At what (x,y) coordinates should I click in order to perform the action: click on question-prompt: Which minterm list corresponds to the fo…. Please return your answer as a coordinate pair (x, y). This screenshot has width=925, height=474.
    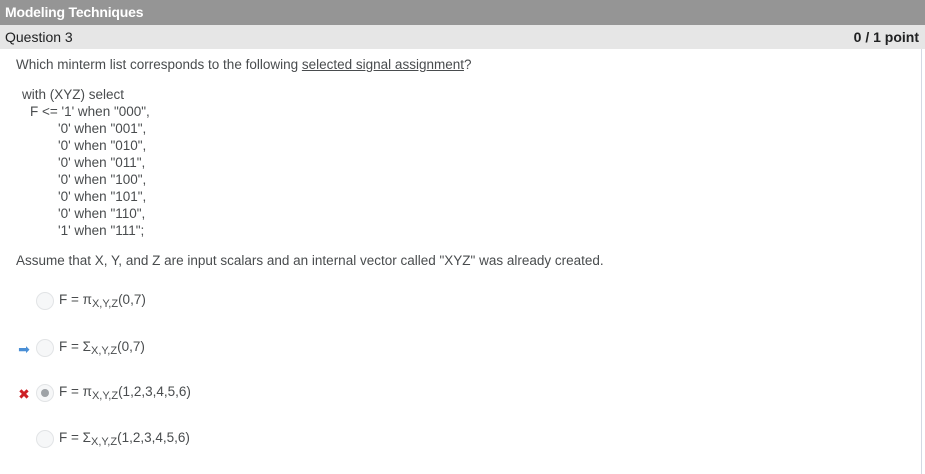
    Looking at the image, I should click on (243, 64).